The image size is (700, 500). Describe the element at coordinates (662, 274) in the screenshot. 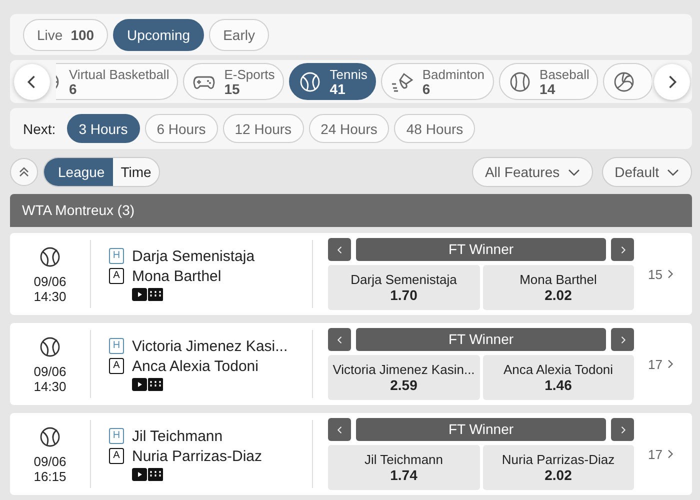

I see `more-markets-link: 15` at that location.